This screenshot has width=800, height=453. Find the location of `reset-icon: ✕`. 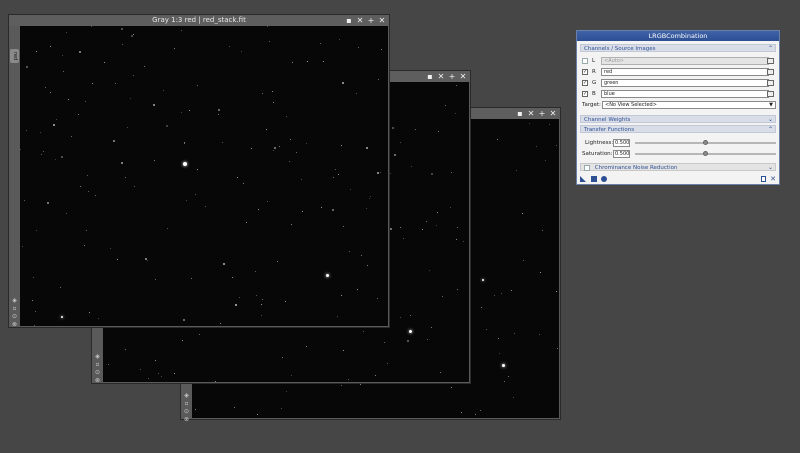

reset-icon: ✕ is located at coordinates (773, 179).